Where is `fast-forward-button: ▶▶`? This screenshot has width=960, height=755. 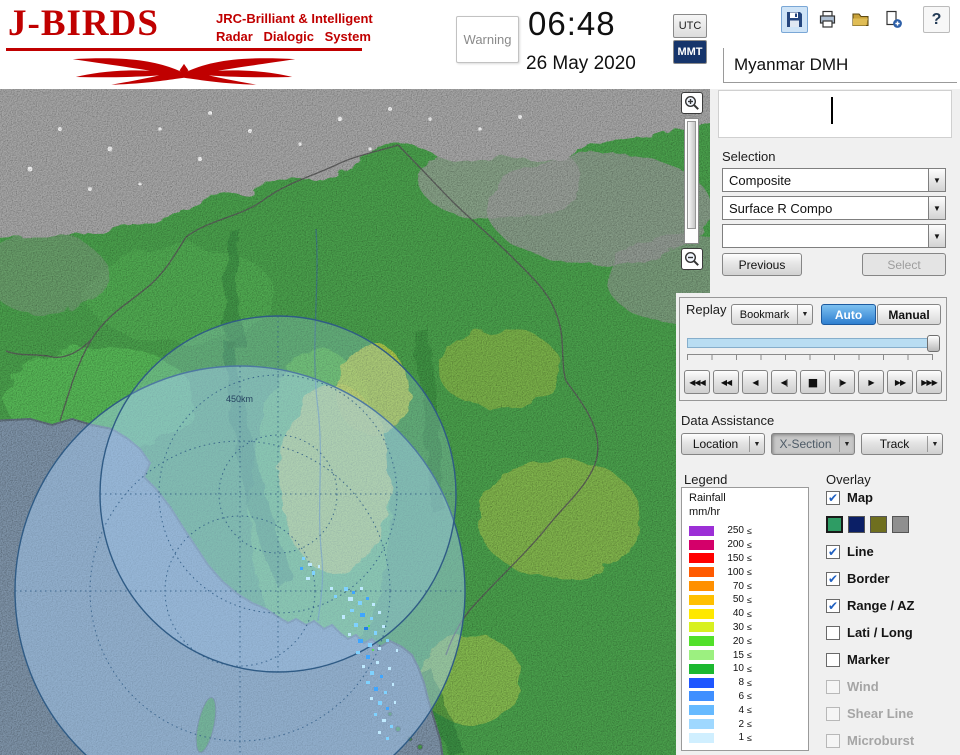 fast-forward-button: ▶▶ is located at coordinates (900, 382).